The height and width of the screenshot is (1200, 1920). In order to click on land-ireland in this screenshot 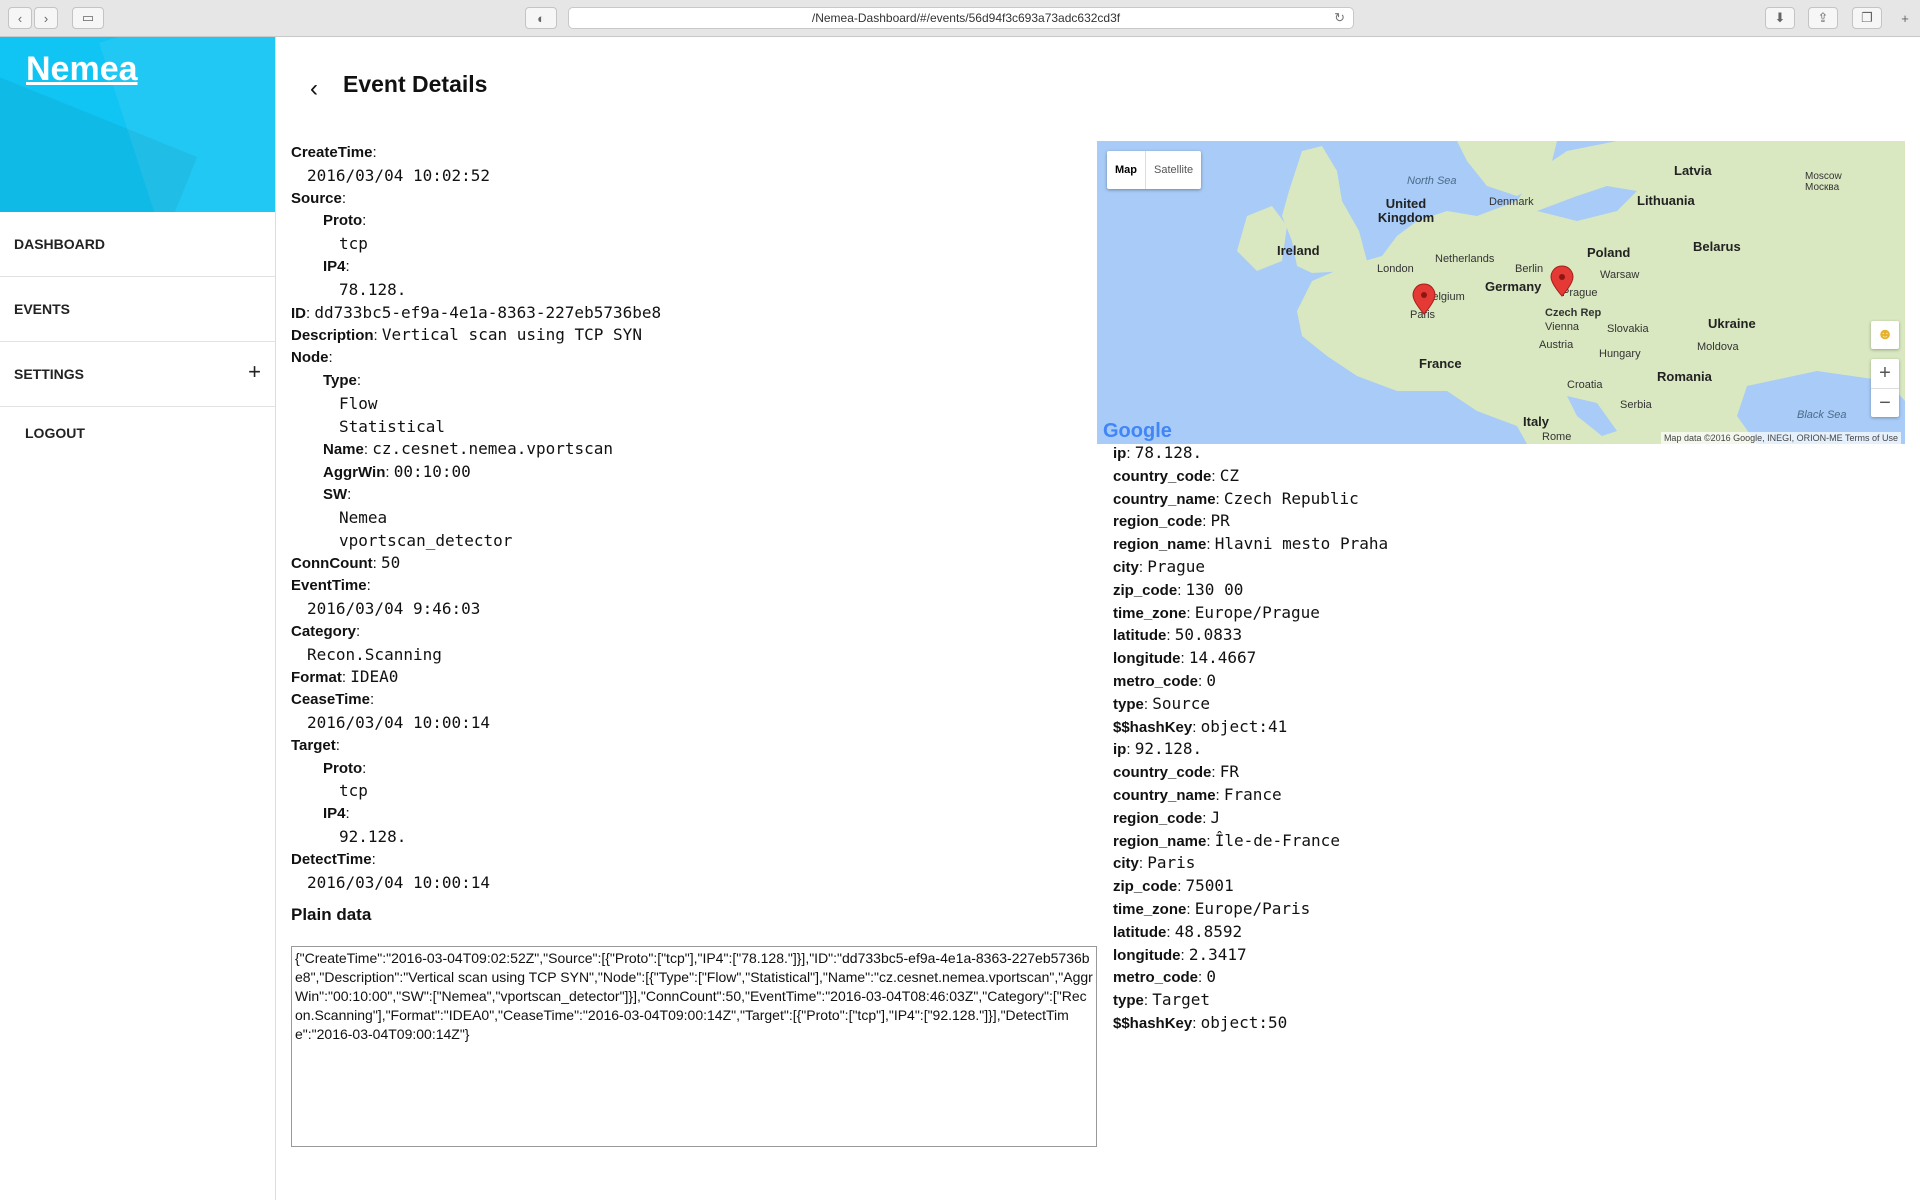, I will do `click(1262, 238)`.